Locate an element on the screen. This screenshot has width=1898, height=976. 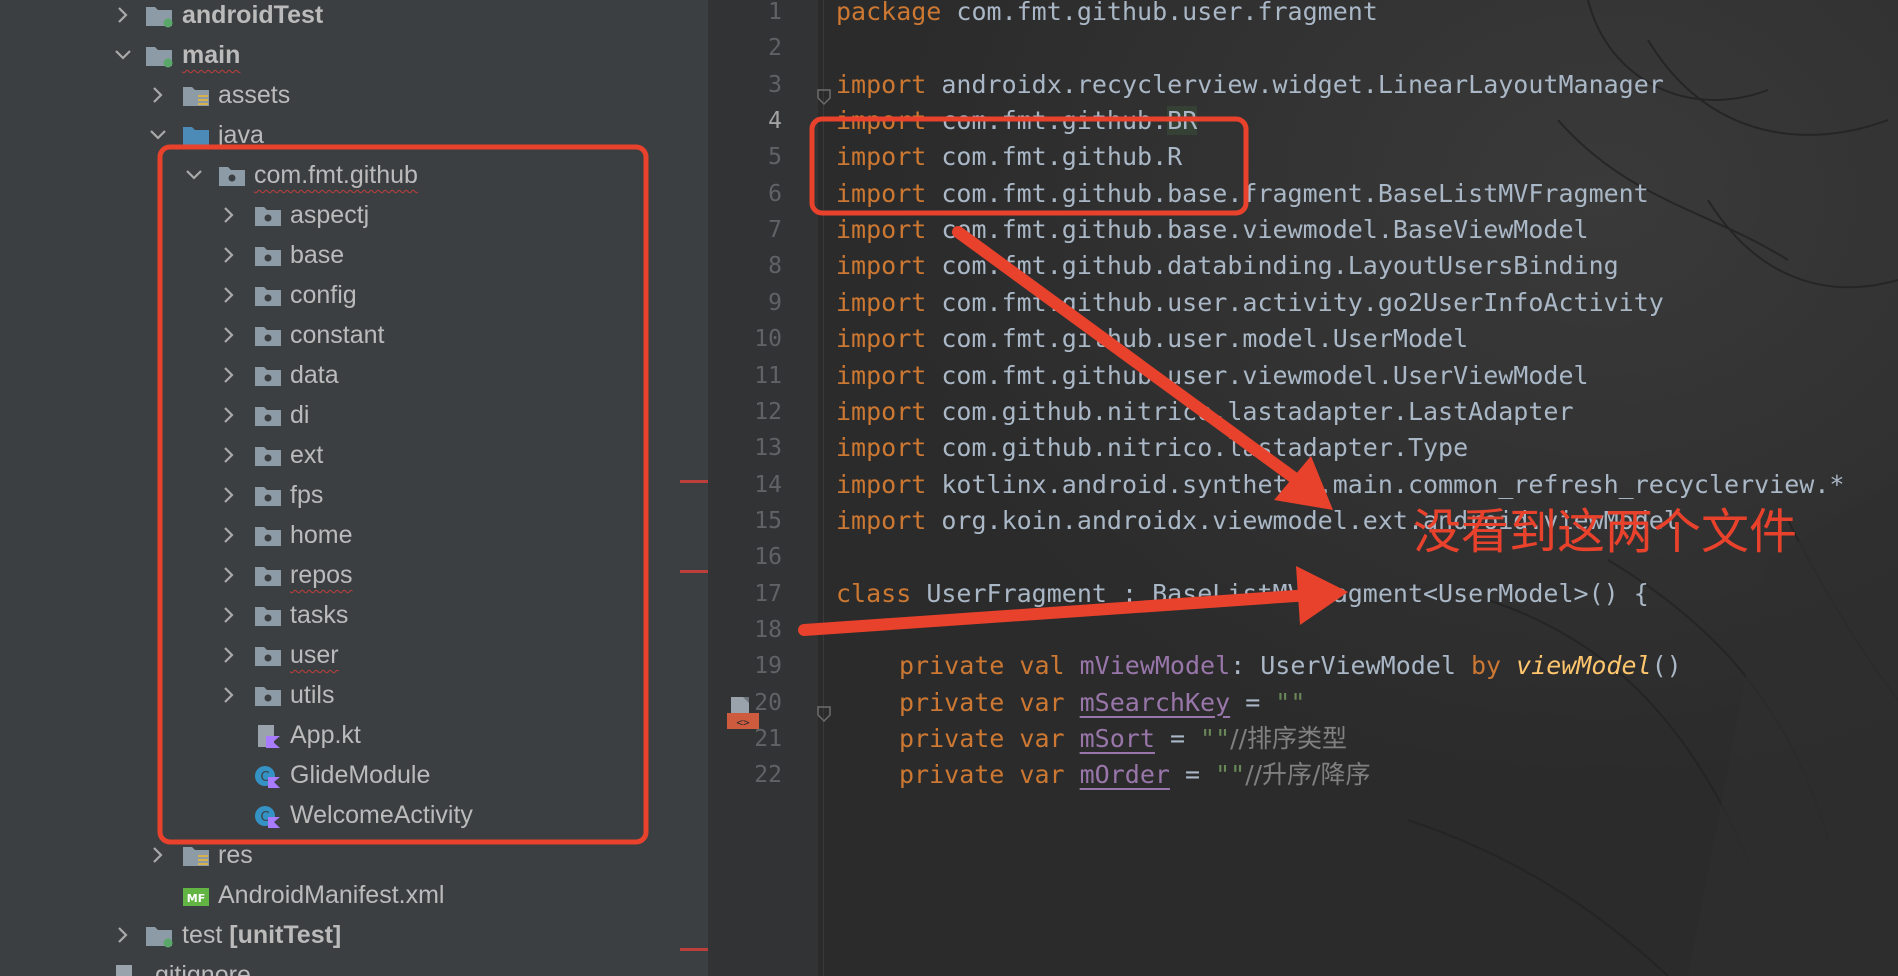
tree-item-res: res is located at coordinates (354, 855).